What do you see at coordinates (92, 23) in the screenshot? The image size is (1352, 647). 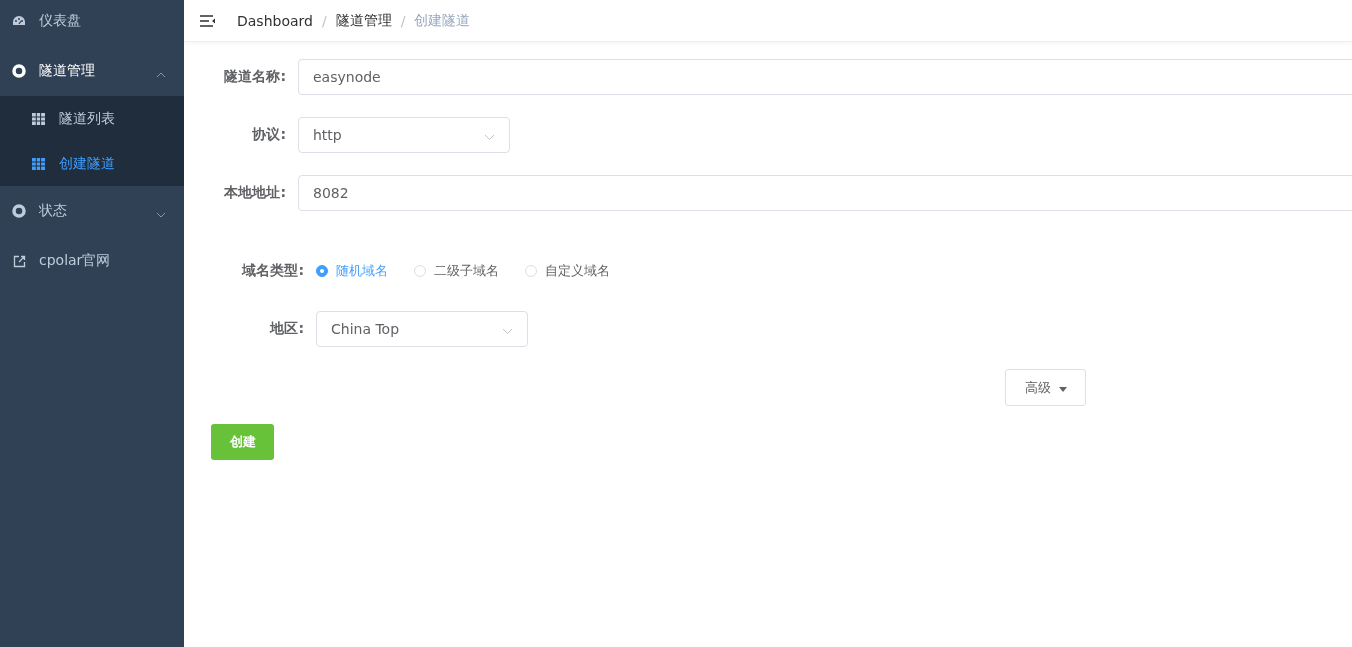 I see `sidebar-item: 仪表盘` at bounding box center [92, 23].